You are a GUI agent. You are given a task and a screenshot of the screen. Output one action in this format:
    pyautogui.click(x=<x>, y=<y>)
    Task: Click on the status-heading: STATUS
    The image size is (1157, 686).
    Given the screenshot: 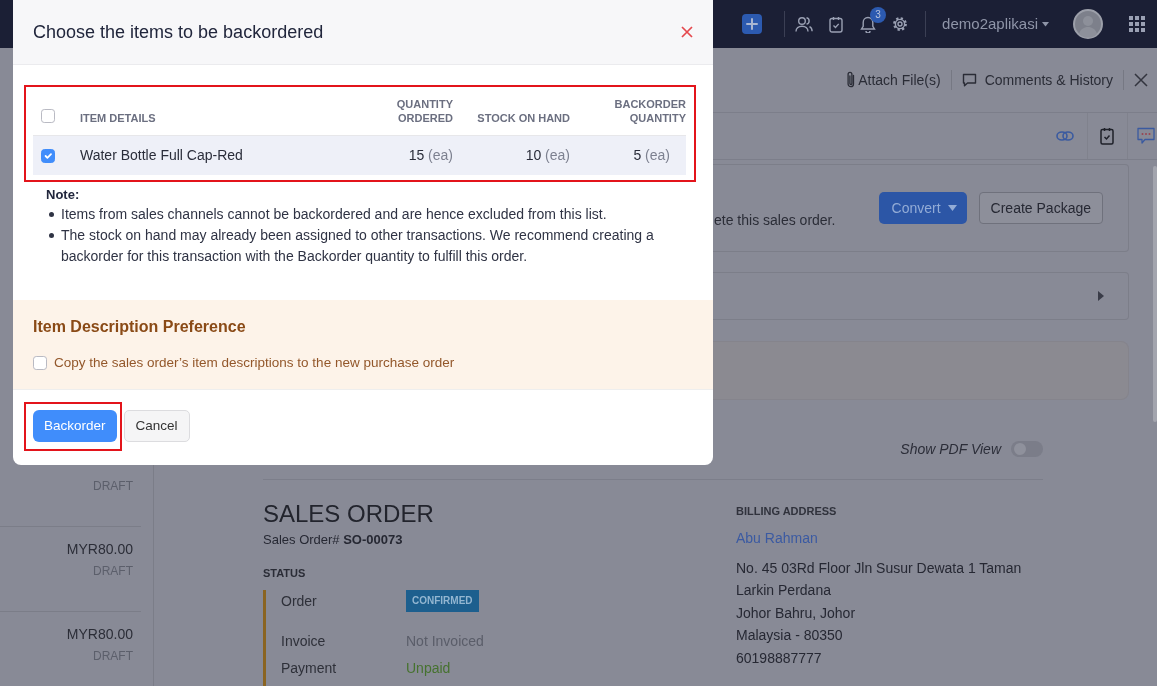 What is the action you would take?
    pyautogui.click(x=285, y=573)
    